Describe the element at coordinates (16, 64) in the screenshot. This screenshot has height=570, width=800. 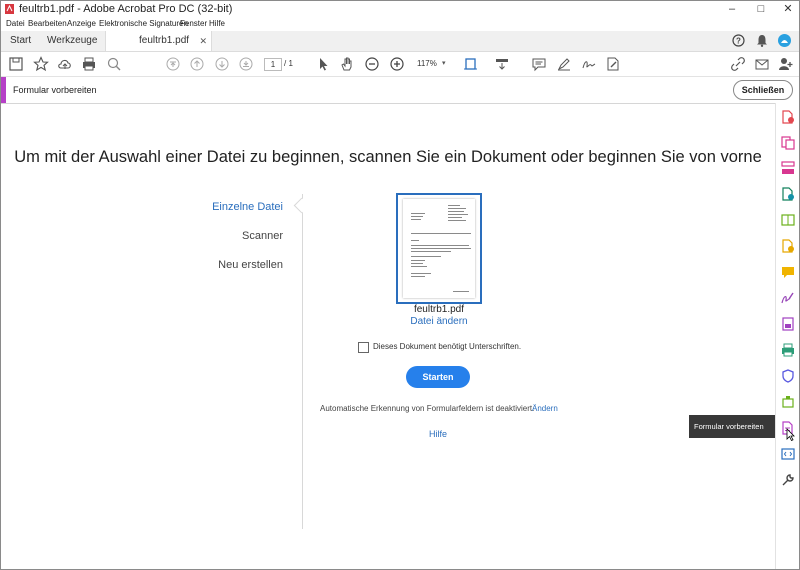
I see `save-icon` at that location.